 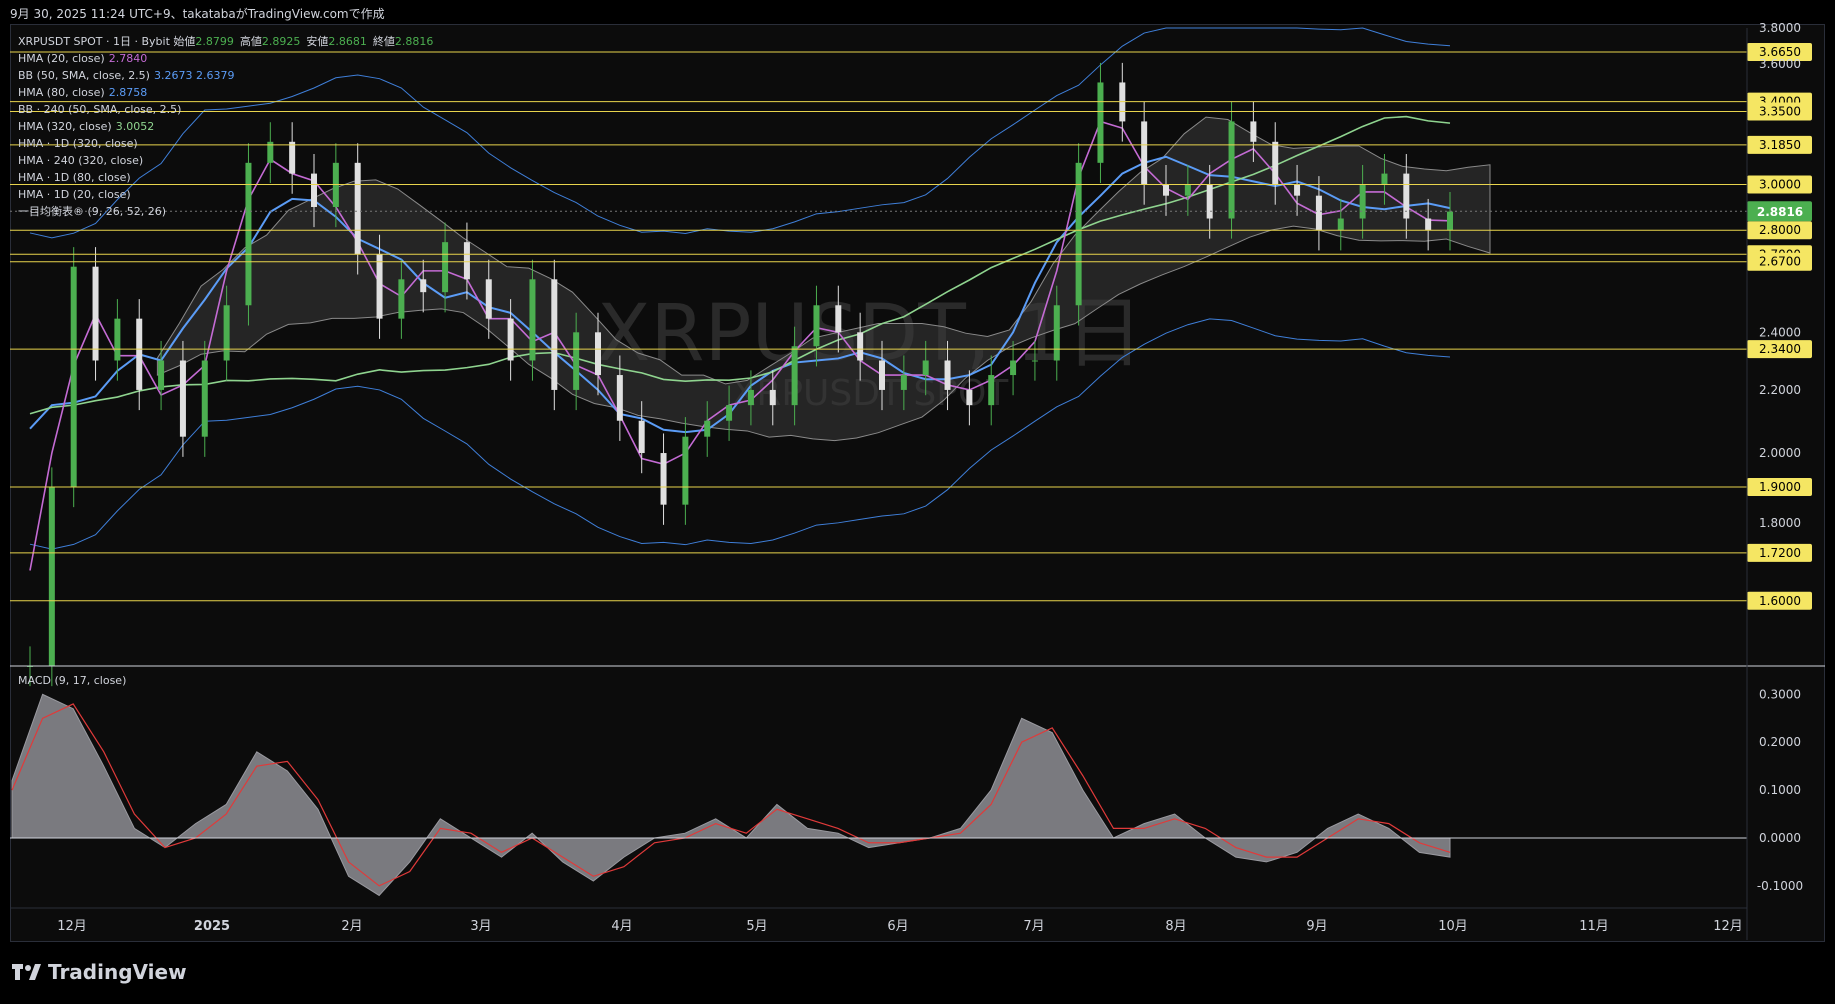 What do you see at coordinates (621, 926) in the screenshot?
I see `x-tick-label: 4月` at bounding box center [621, 926].